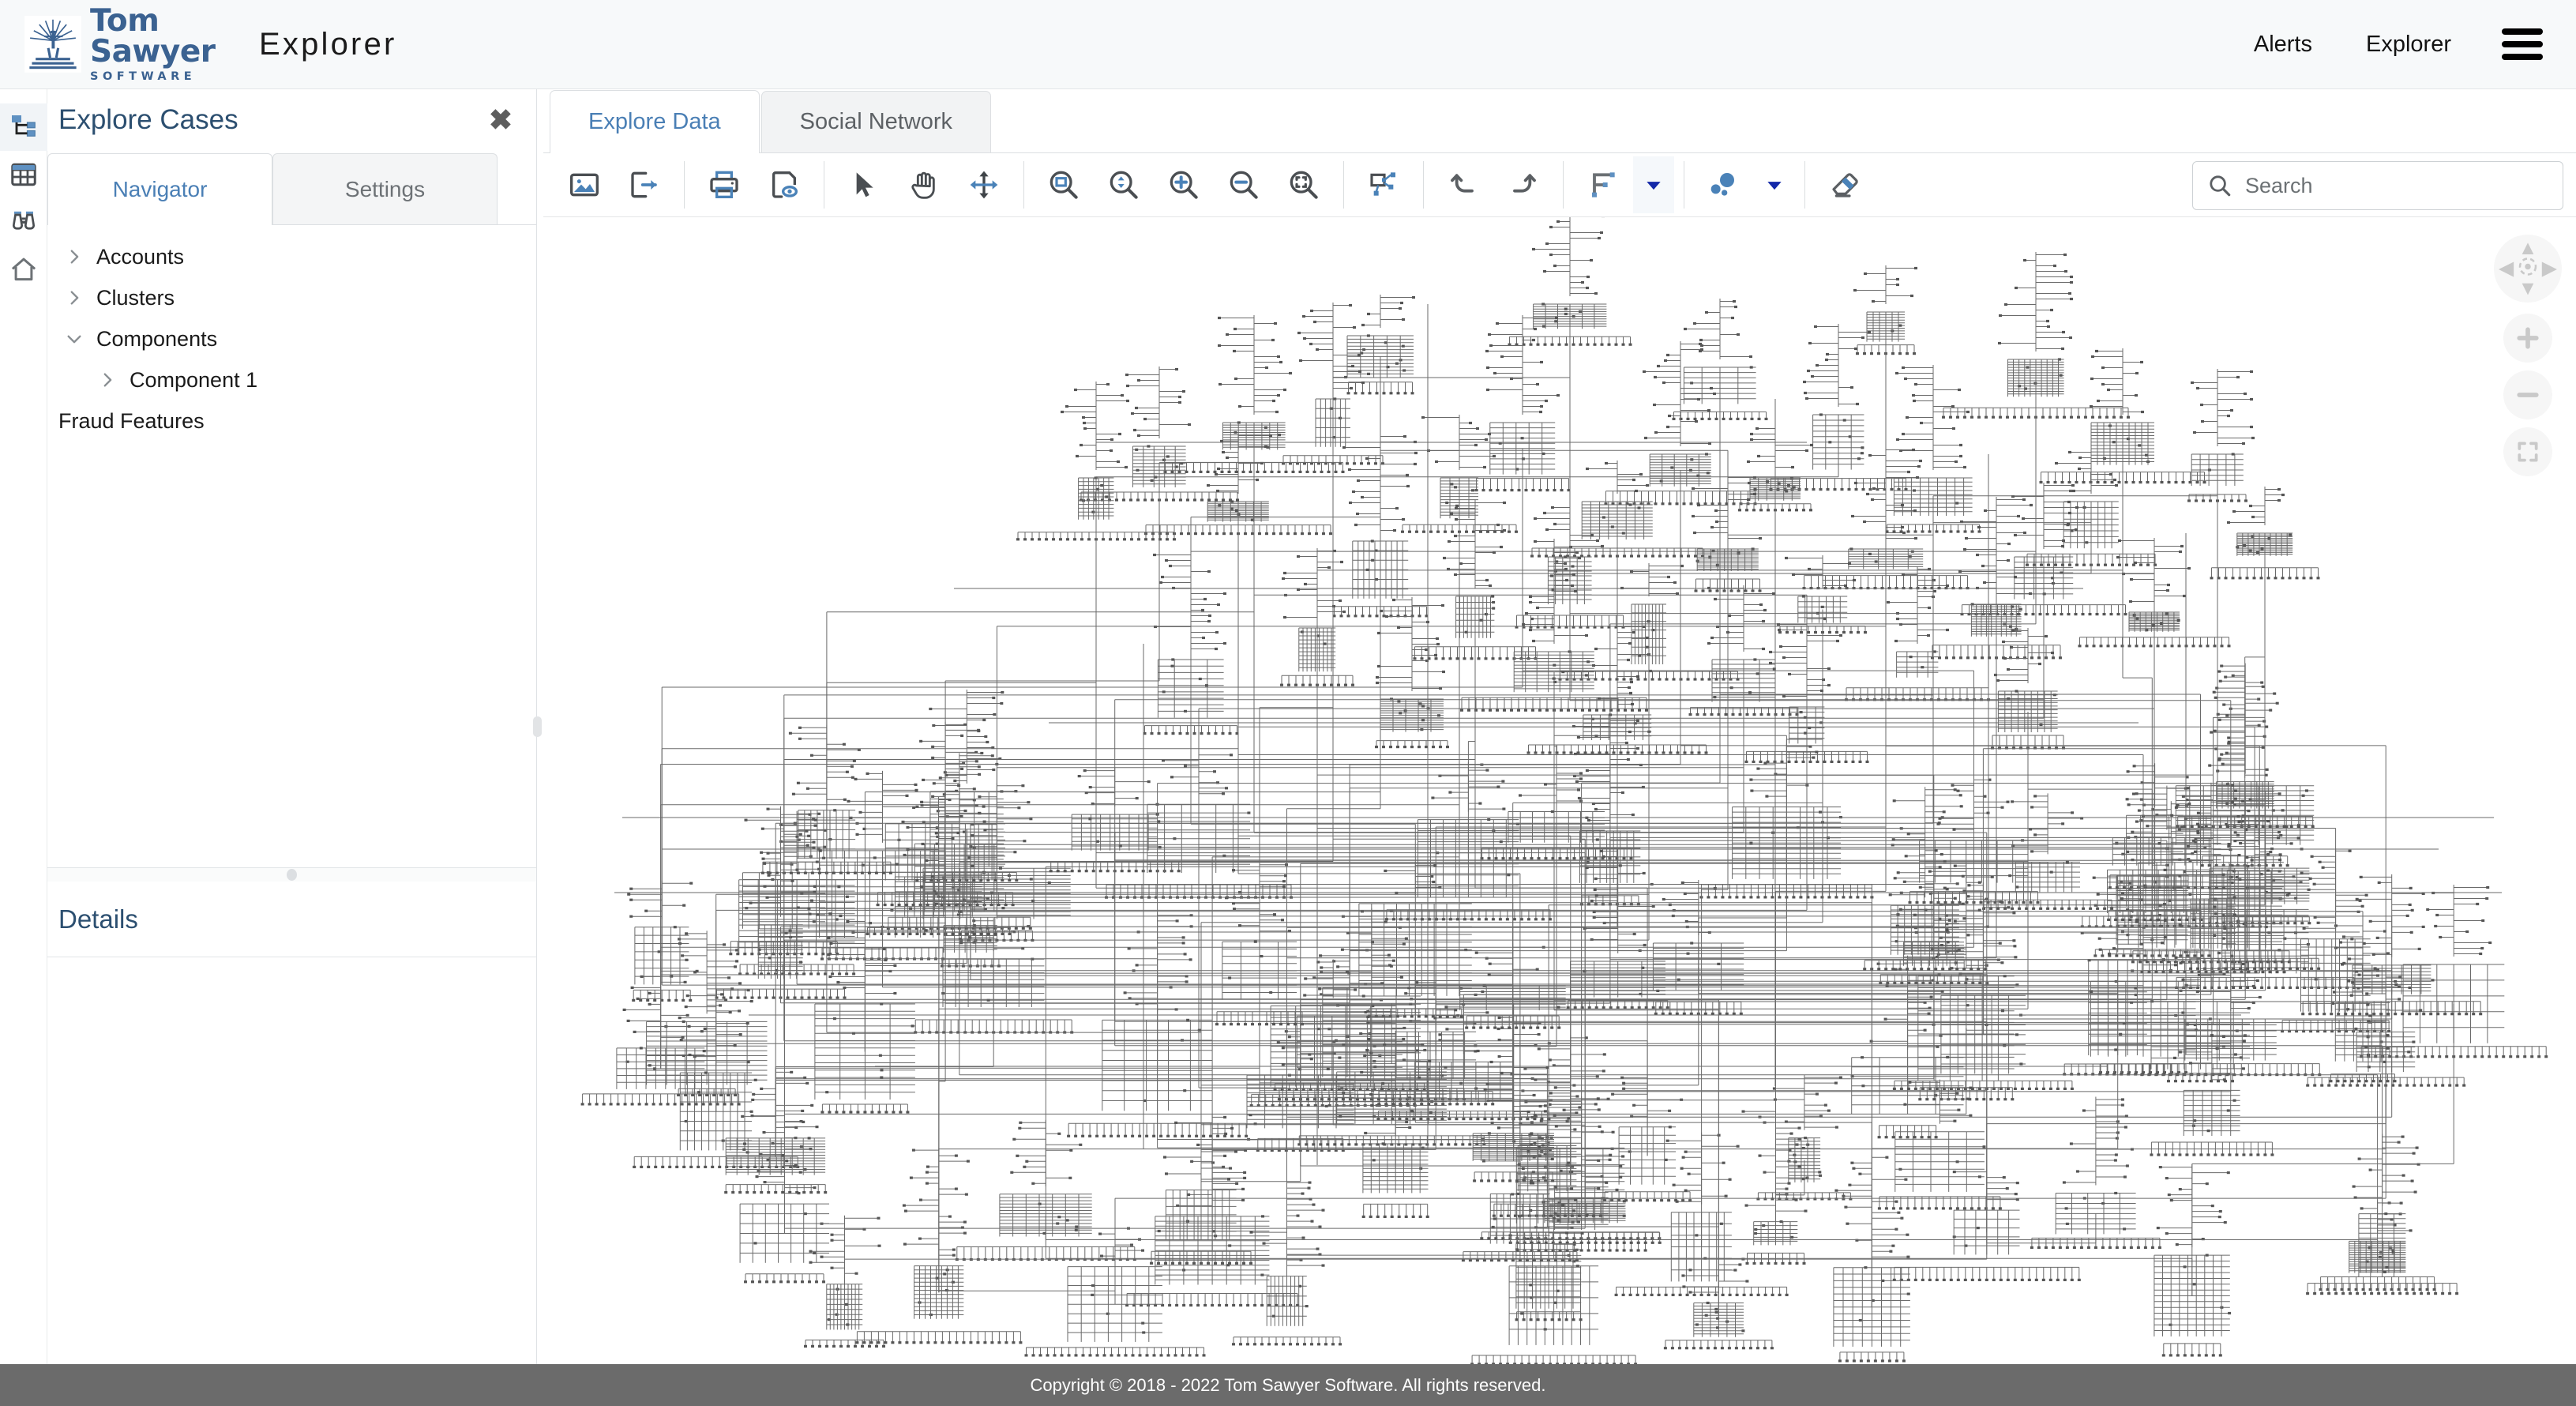 This screenshot has height=1406, width=2576. Describe the element at coordinates (23, 127) in the screenshot. I see `rail-graph-view-icon` at that location.